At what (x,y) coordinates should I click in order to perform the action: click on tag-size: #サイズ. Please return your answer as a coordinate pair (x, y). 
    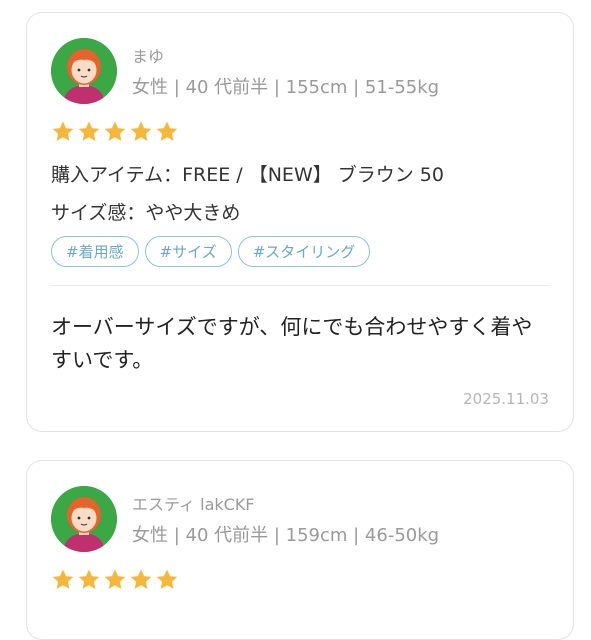
    Looking at the image, I should click on (188, 251).